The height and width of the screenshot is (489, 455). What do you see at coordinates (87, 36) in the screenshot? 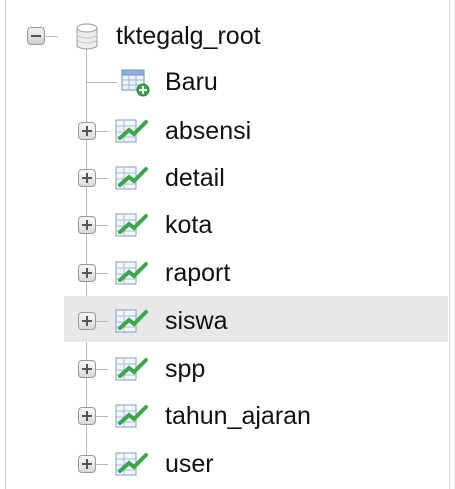
I see `database-icon` at bounding box center [87, 36].